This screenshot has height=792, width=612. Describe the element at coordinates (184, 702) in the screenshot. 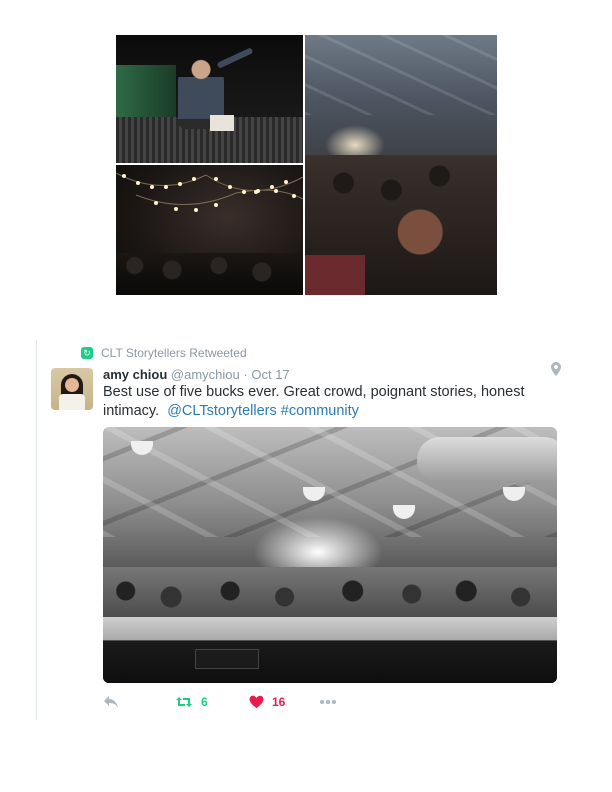

I see `retweet-icon` at that location.